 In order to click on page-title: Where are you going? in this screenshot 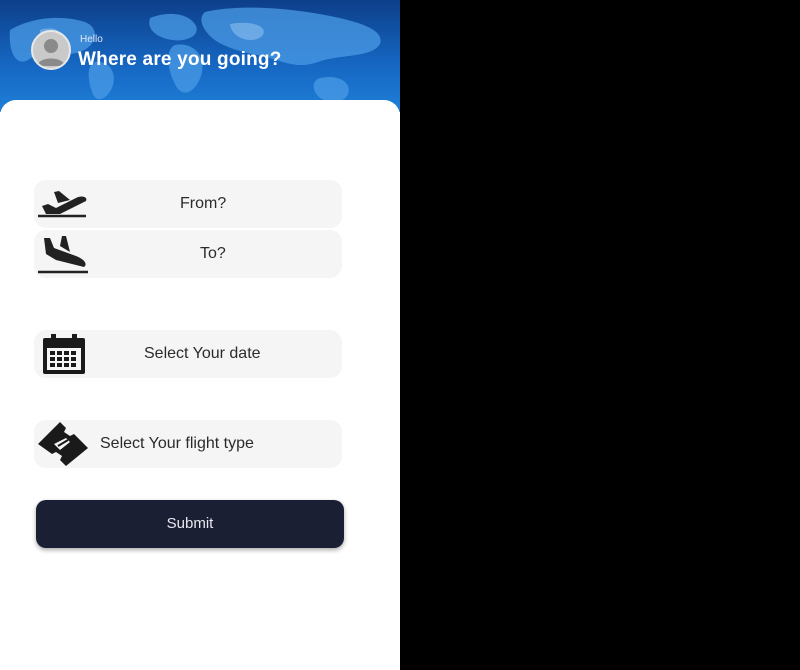, I will do `click(180, 59)`.